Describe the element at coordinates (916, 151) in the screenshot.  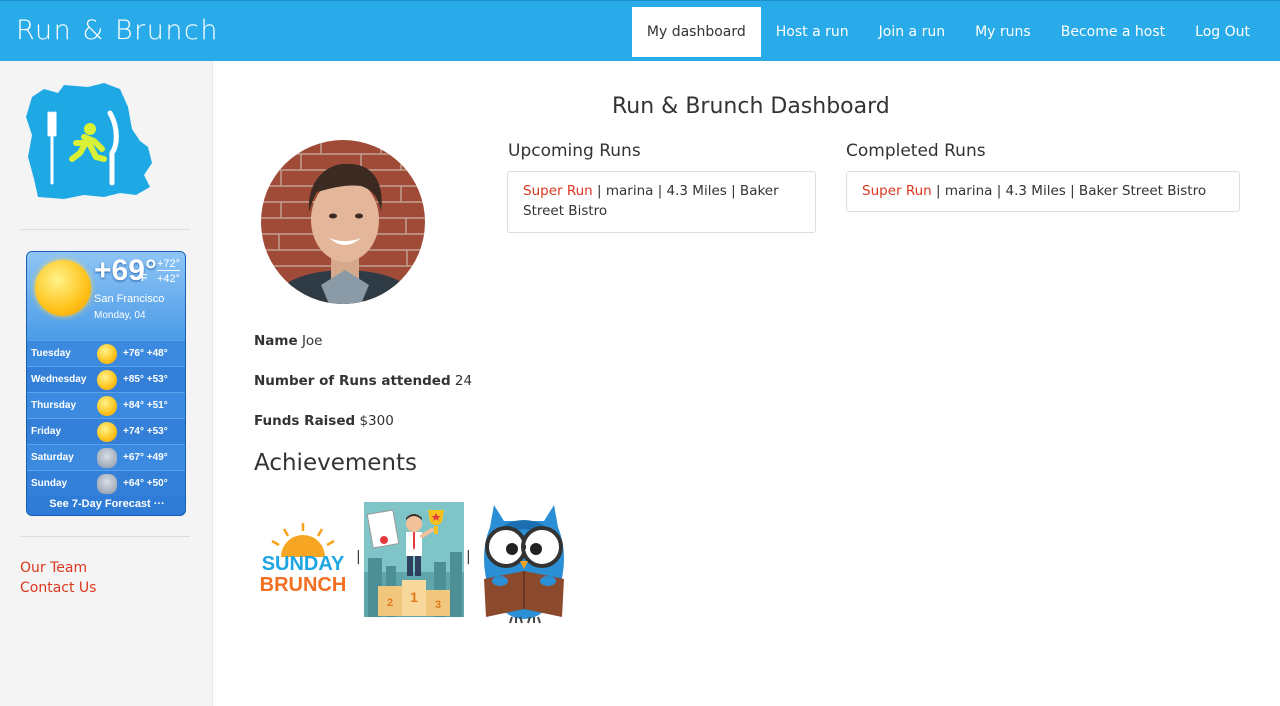
I see `completed-runs-heading: Completed Runs` at that location.